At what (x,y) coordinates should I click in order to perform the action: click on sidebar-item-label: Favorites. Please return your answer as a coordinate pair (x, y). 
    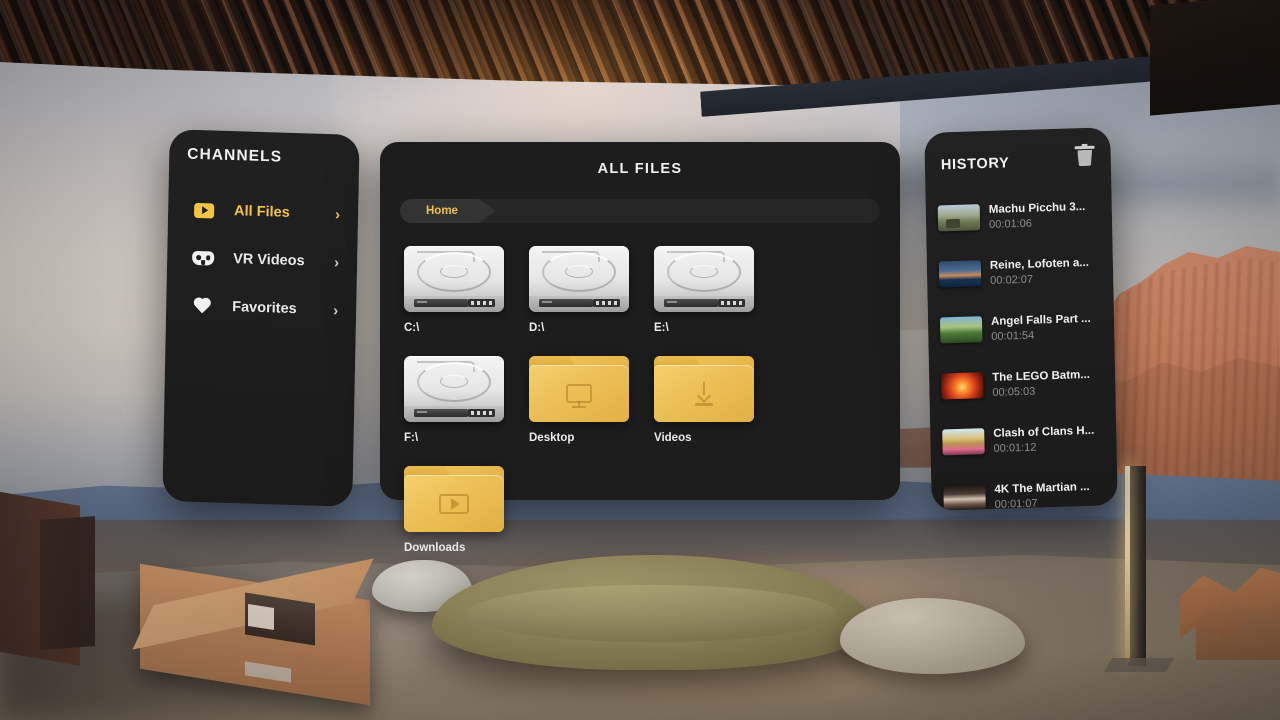
    Looking at the image, I should click on (264, 308).